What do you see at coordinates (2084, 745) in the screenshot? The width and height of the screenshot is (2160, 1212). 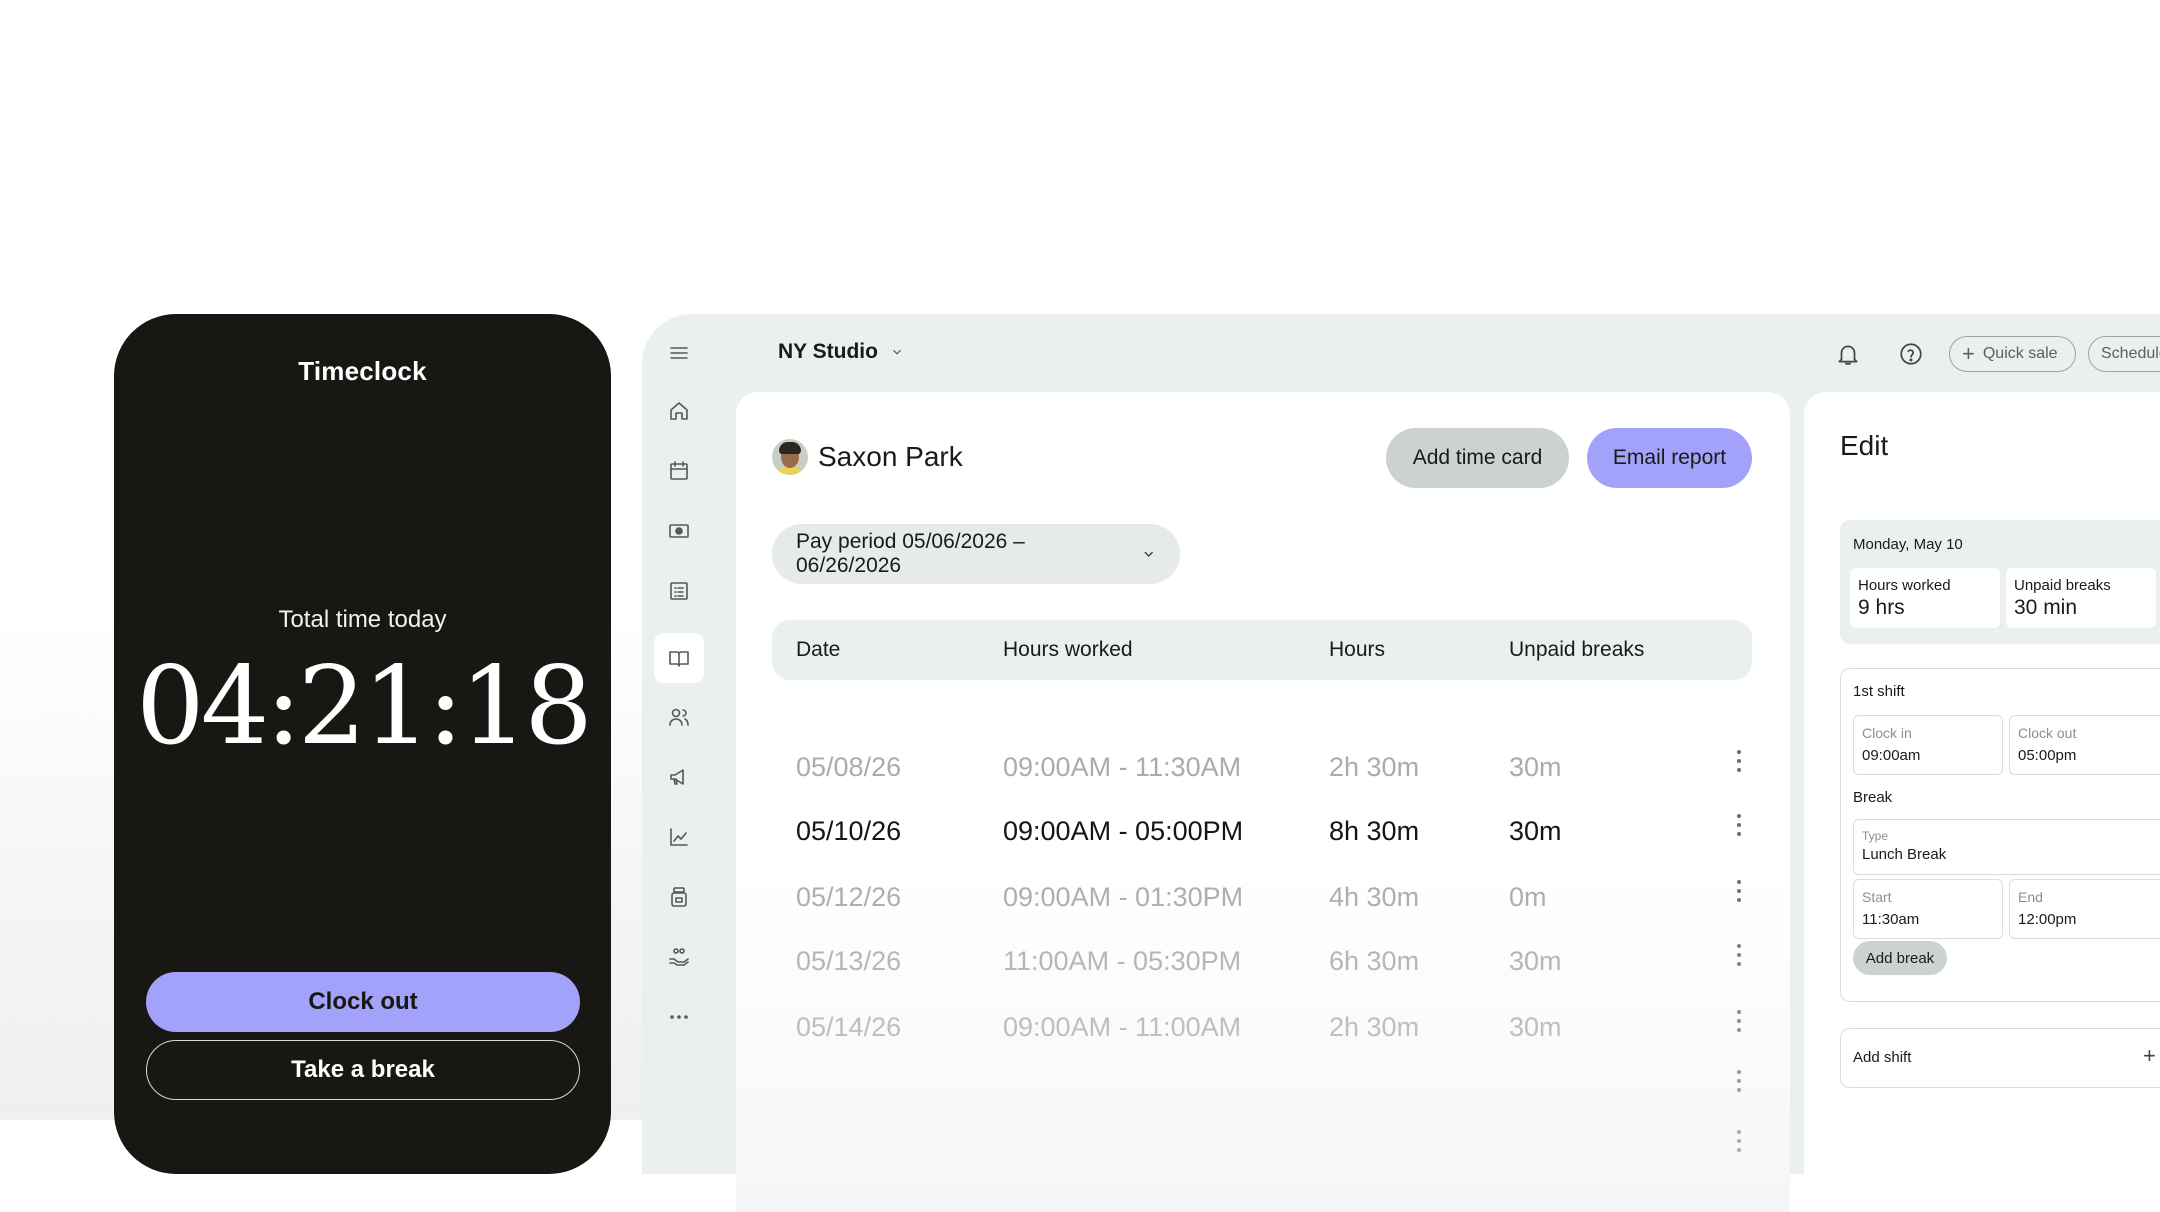 I see `clock-out-field: Clock out 05:00pm` at bounding box center [2084, 745].